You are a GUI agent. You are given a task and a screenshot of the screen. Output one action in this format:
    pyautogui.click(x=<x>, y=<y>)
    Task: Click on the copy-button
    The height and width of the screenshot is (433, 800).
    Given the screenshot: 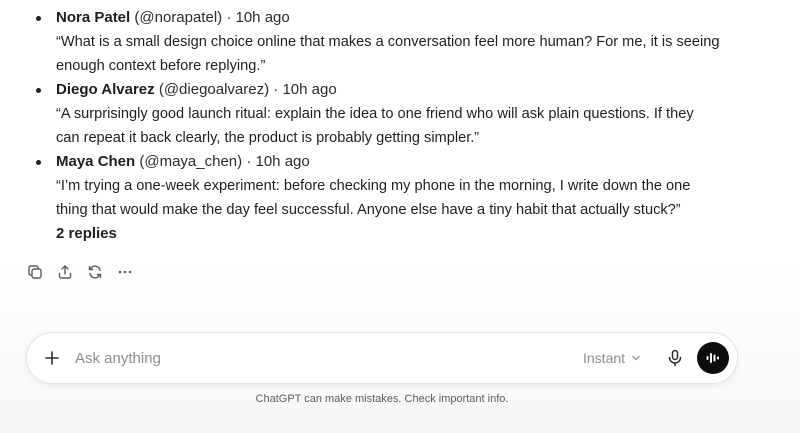 What is the action you would take?
    pyautogui.click(x=35, y=272)
    